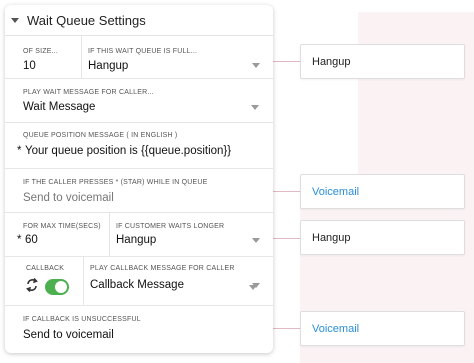  What do you see at coordinates (45, 268) in the screenshot?
I see `callback-label: CALLBACK` at bounding box center [45, 268].